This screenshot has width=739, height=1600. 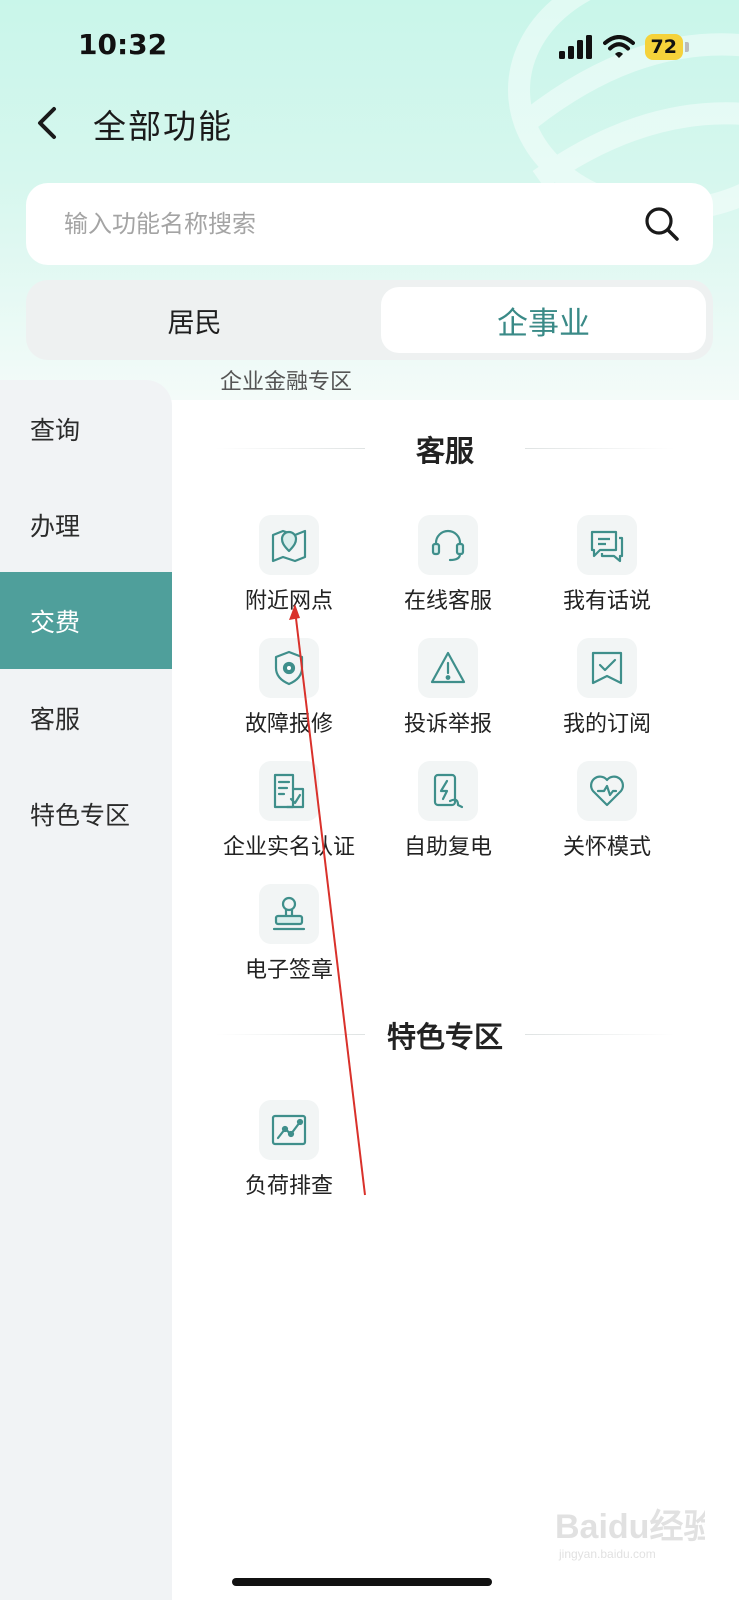 I want to click on search-bar, so click(x=369, y=224).